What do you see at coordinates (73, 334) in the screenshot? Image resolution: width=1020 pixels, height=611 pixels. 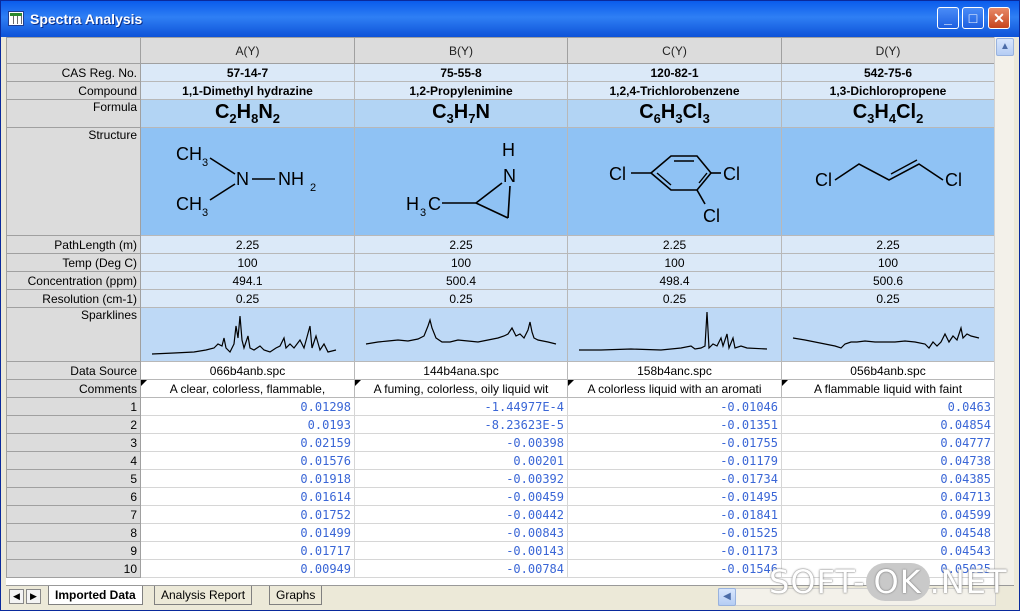 I see `row-label-sparklines: Sparklines` at bounding box center [73, 334].